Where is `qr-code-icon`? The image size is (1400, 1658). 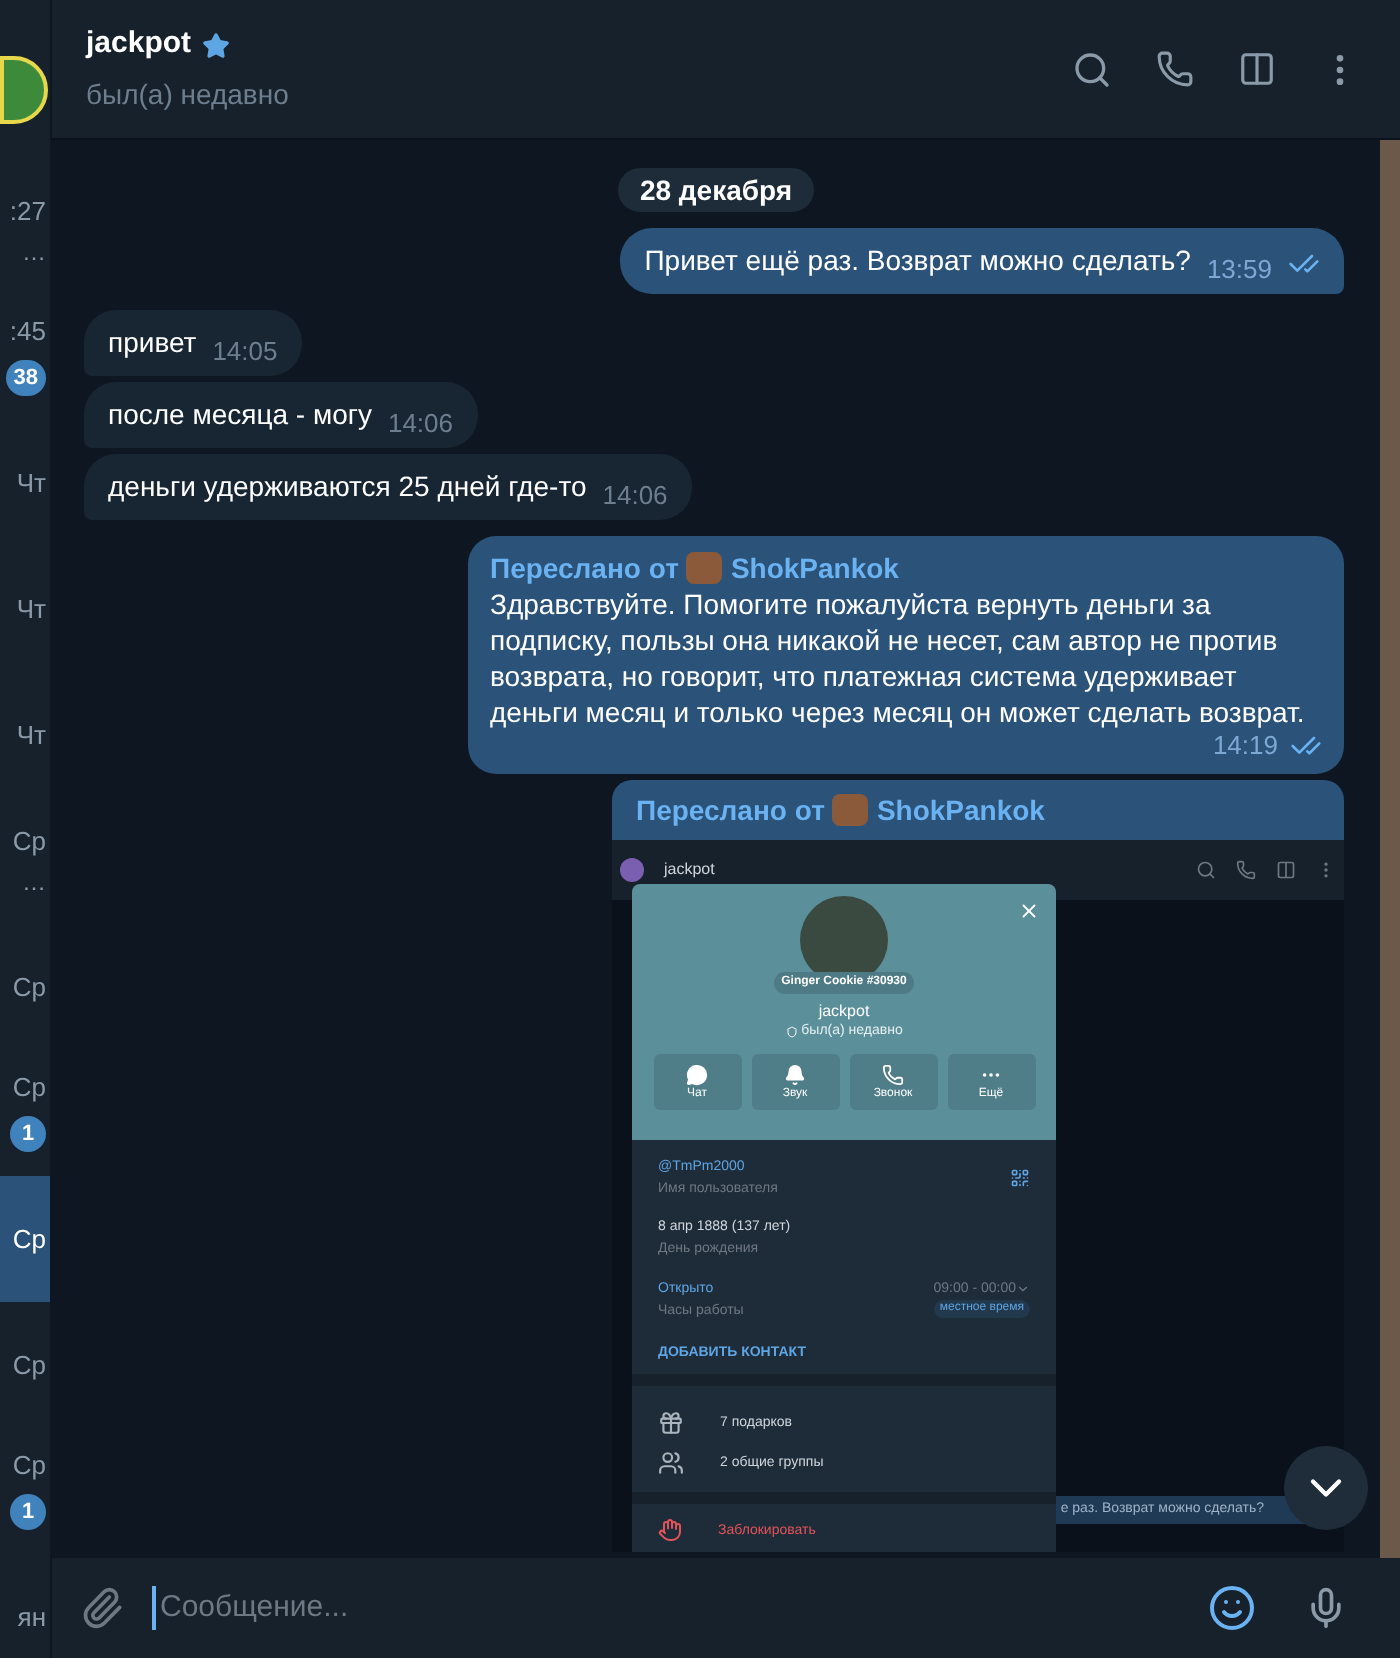 qr-code-icon is located at coordinates (1020, 1178).